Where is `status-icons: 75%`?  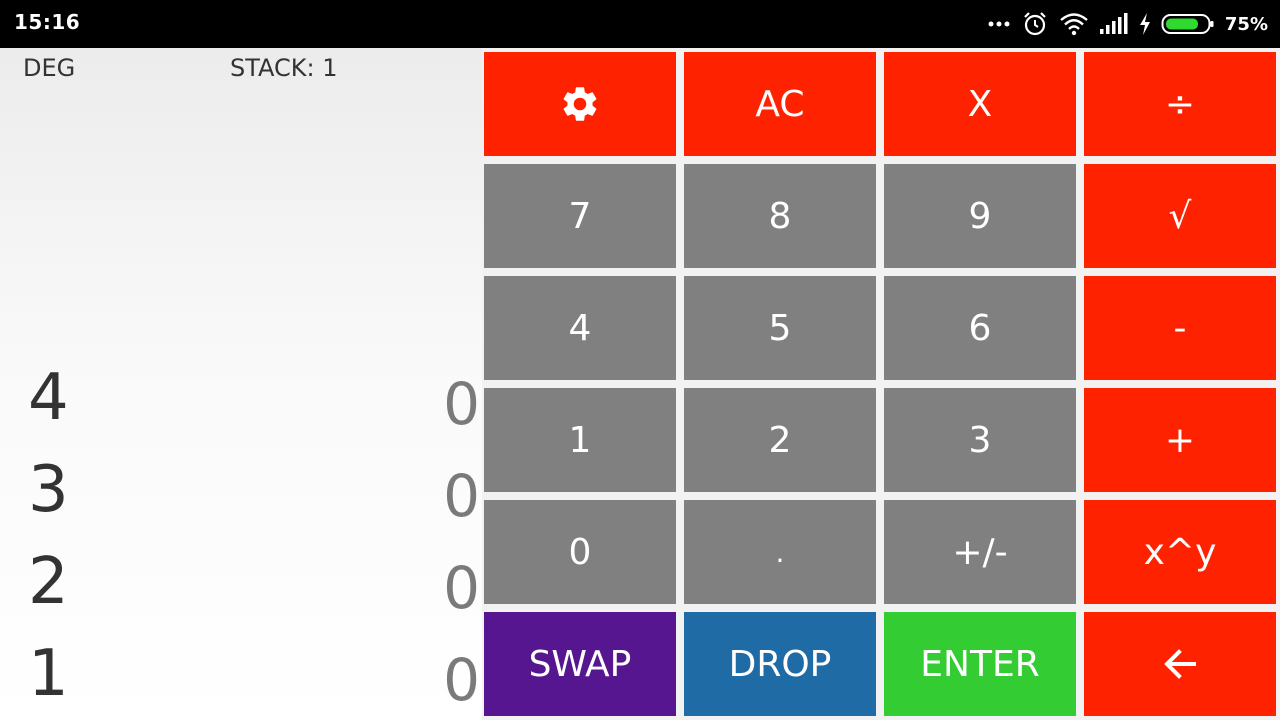 status-icons: 75% is located at coordinates (1127, 24).